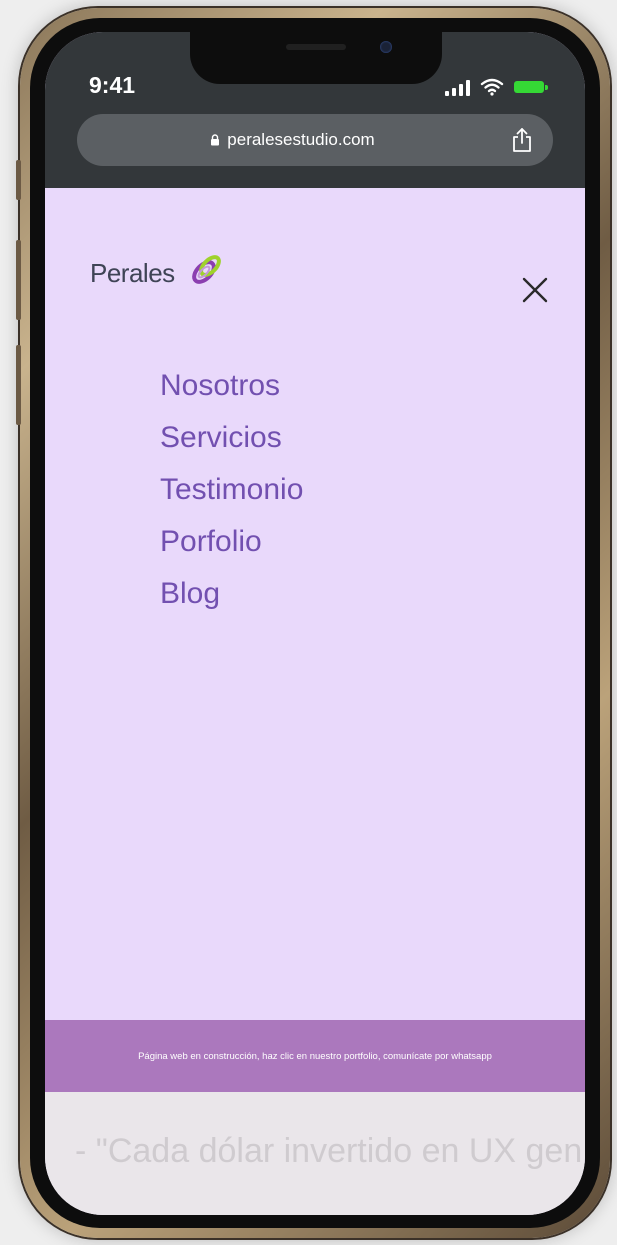 This screenshot has width=617, height=1245. What do you see at coordinates (531, 87) in the screenshot?
I see `battery-icon` at bounding box center [531, 87].